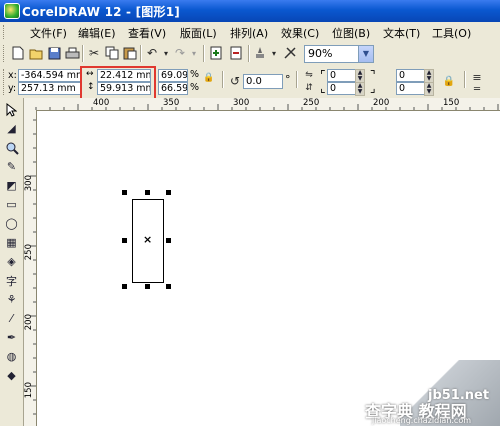  I want to click on propbar-grip, so click(5, 82).